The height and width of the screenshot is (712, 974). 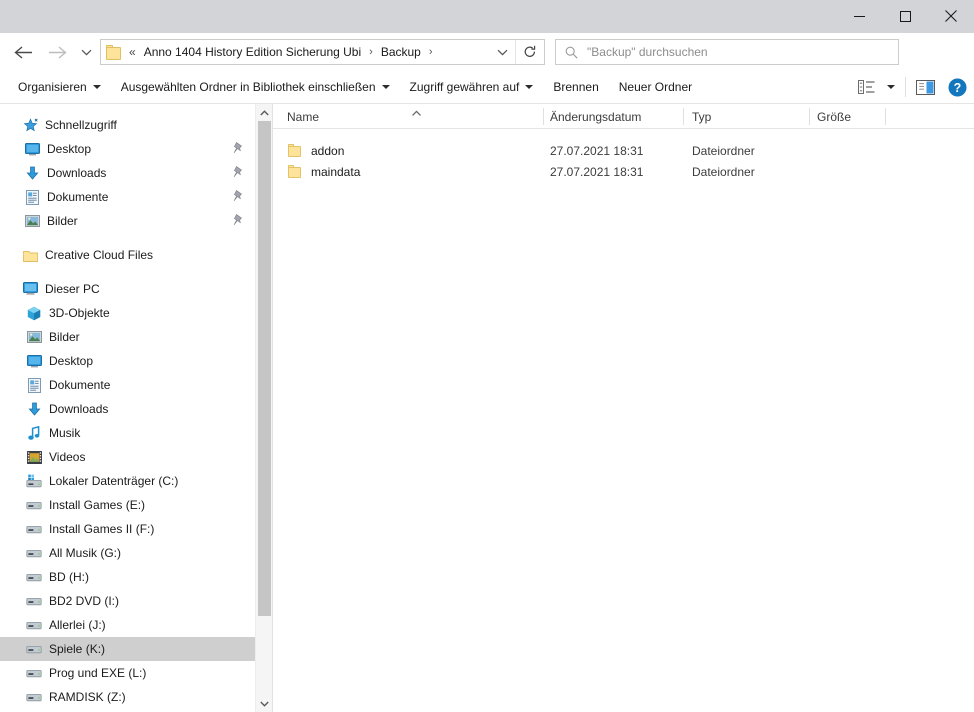 What do you see at coordinates (132, 52) in the screenshot?
I see `breadcrumb-overflow-icon: «` at bounding box center [132, 52].